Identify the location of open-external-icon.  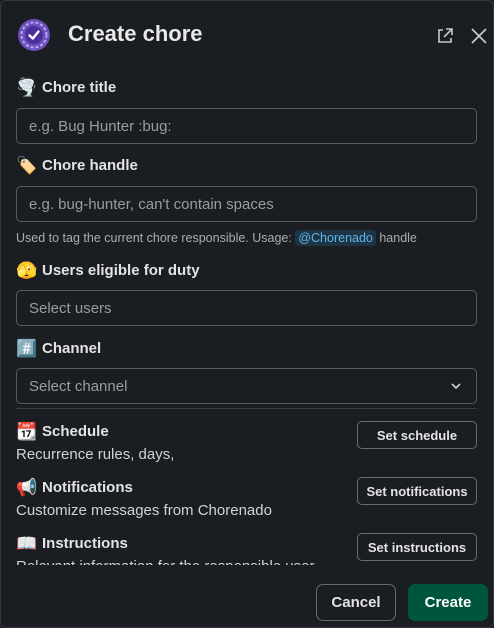
(445, 36).